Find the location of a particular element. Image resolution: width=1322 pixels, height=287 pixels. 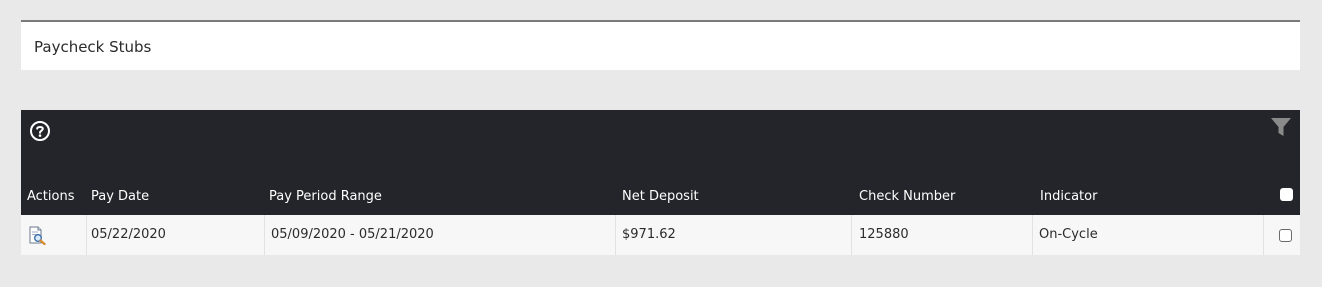

actions-cell is located at coordinates (54, 235).